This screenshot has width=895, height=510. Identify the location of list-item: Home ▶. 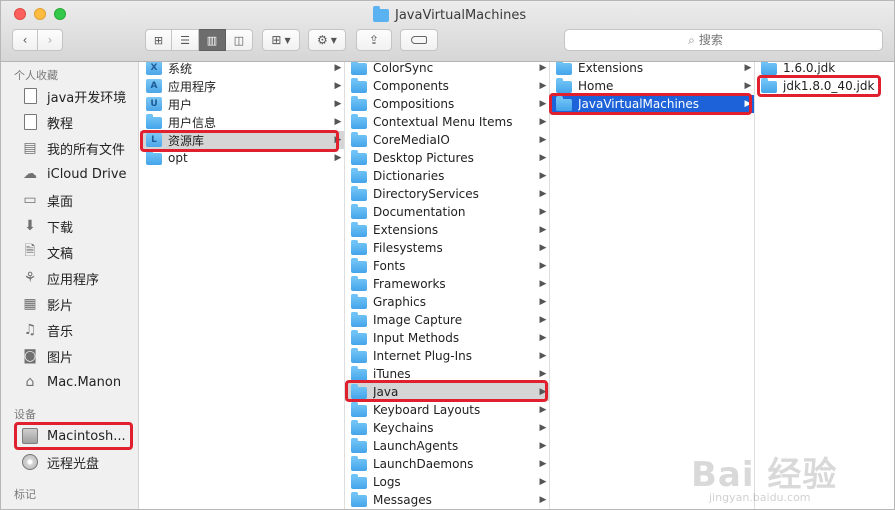
(652, 86).